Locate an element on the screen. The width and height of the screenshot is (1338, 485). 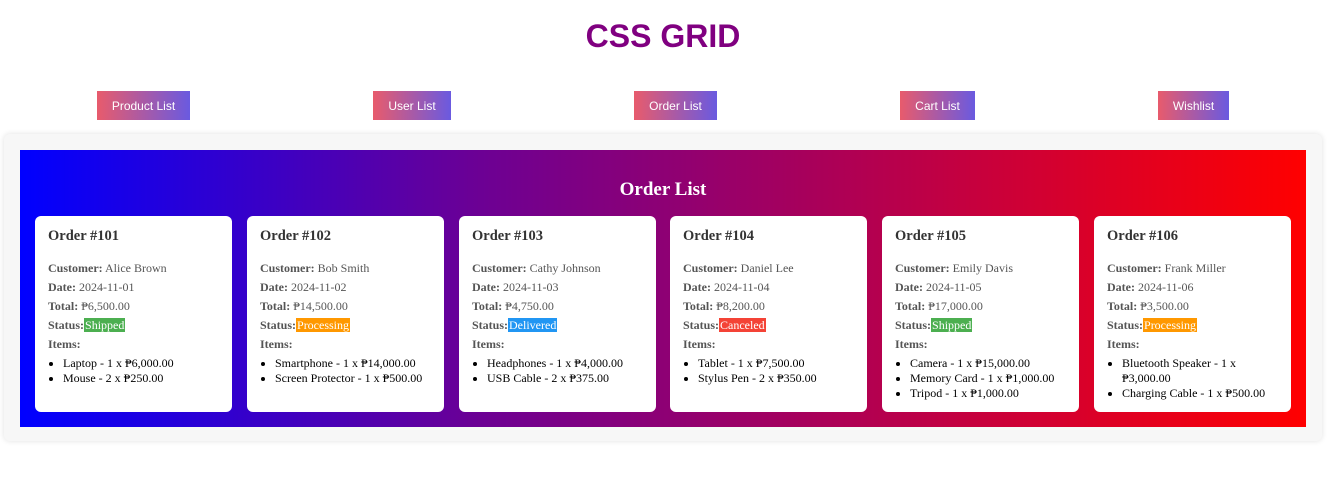
order-status: Status:Delivered is located at coordinates (557, 325).